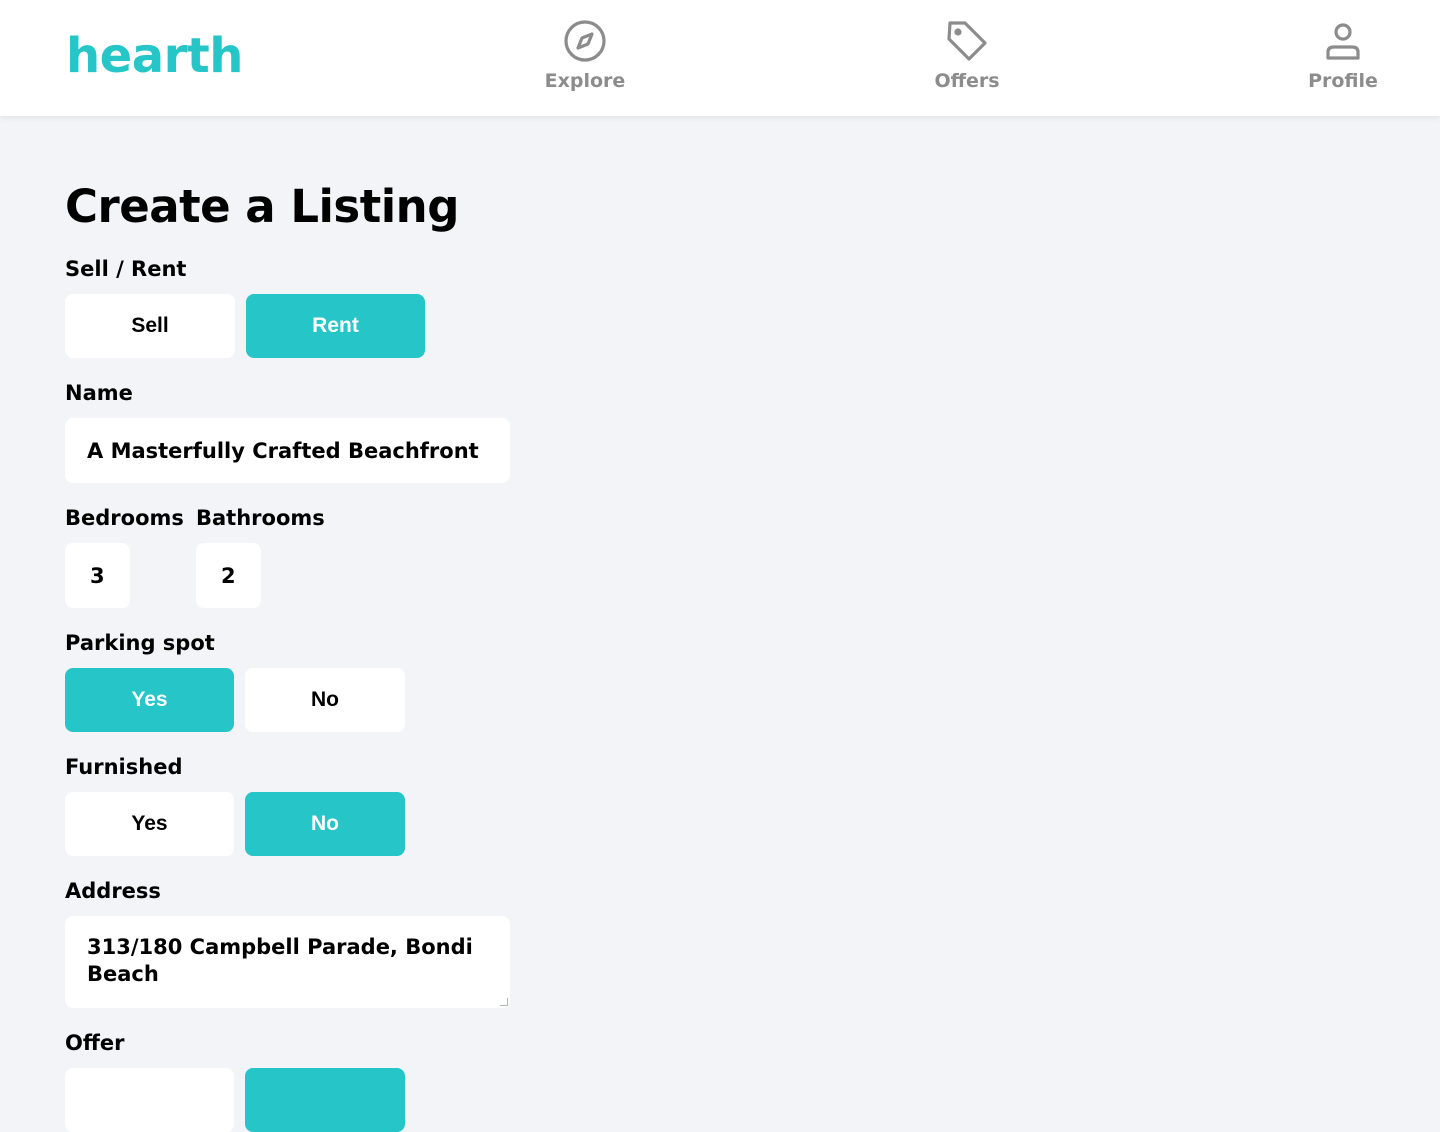 This screenshot has width=1440, height=1132. Describe the element at coordinates (140, 643) in the screenshot. I see `parking-label: Parking spot` at that location.